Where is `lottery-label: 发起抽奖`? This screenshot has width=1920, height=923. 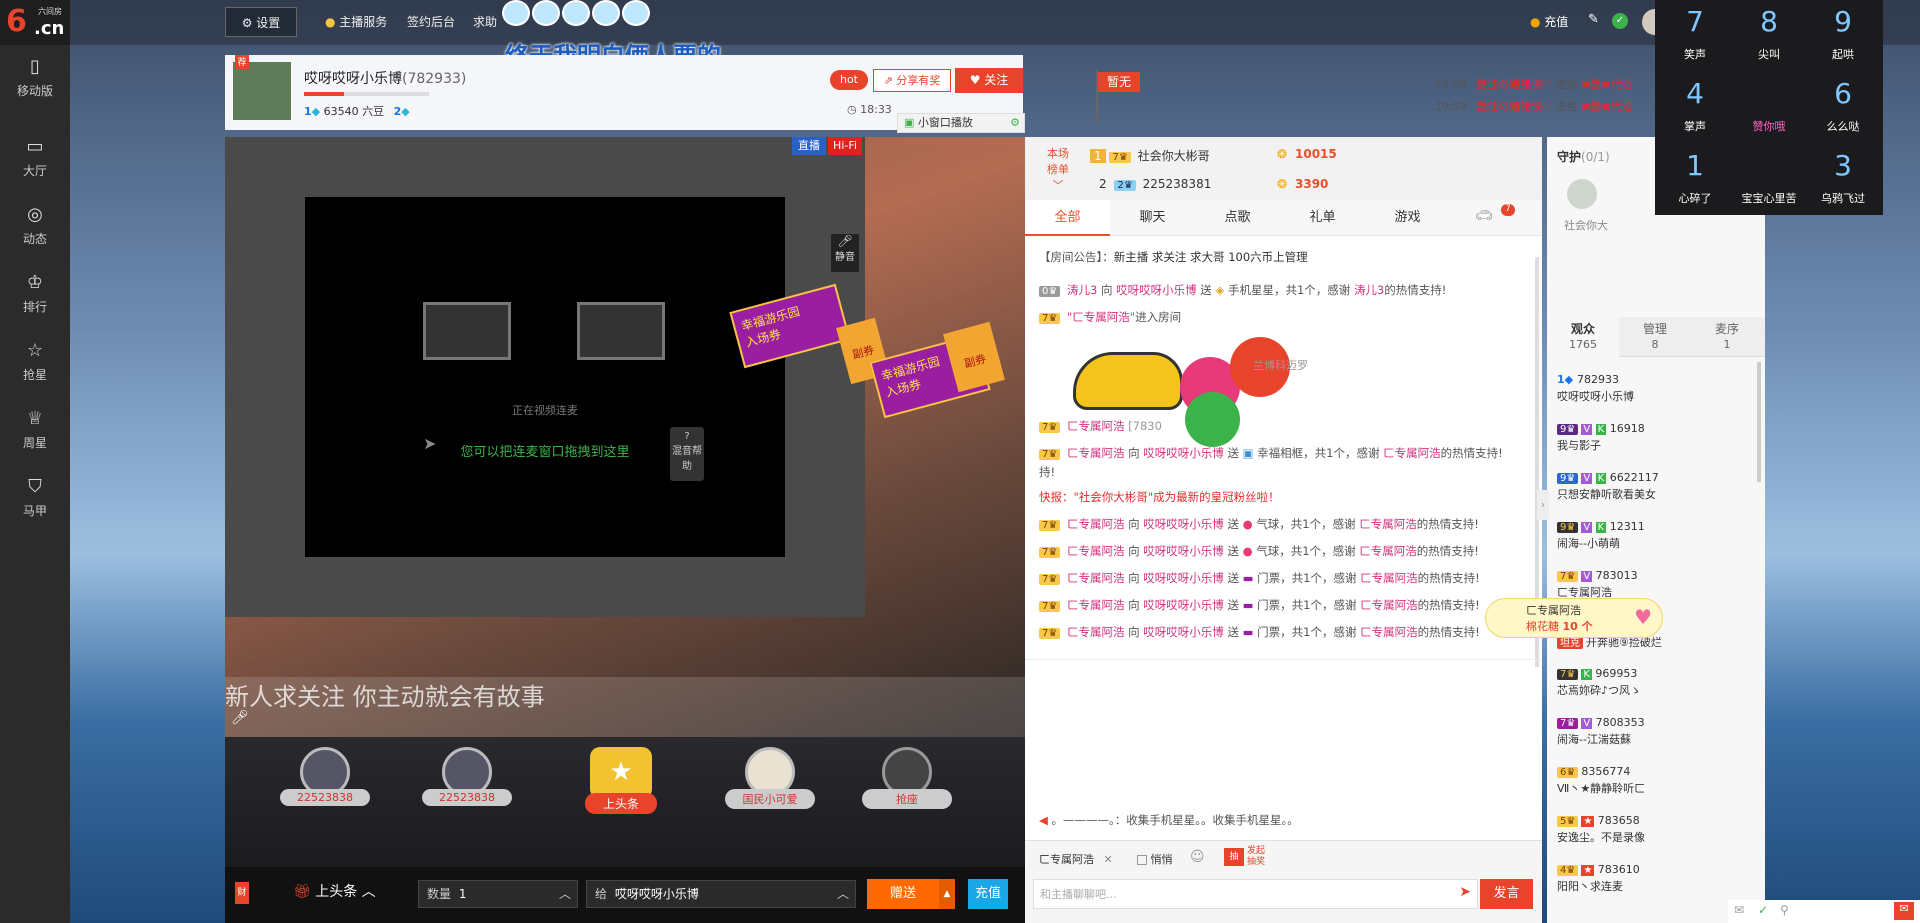
lottery-label: 发起抽奖 is located at coordinates (1259, 857).